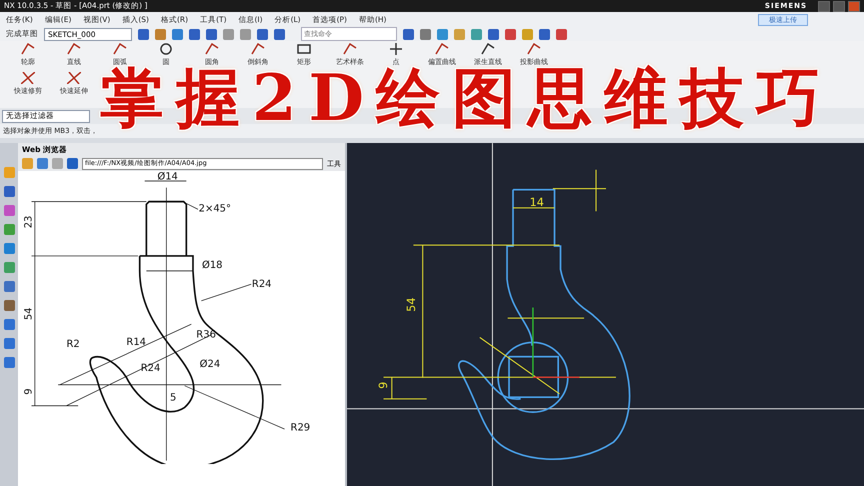 The image size is (864, 486). What do you see at coordinates (29, 222) in the screenshot?
I see `dimension-label: 23` at bounding box center [29, 222].